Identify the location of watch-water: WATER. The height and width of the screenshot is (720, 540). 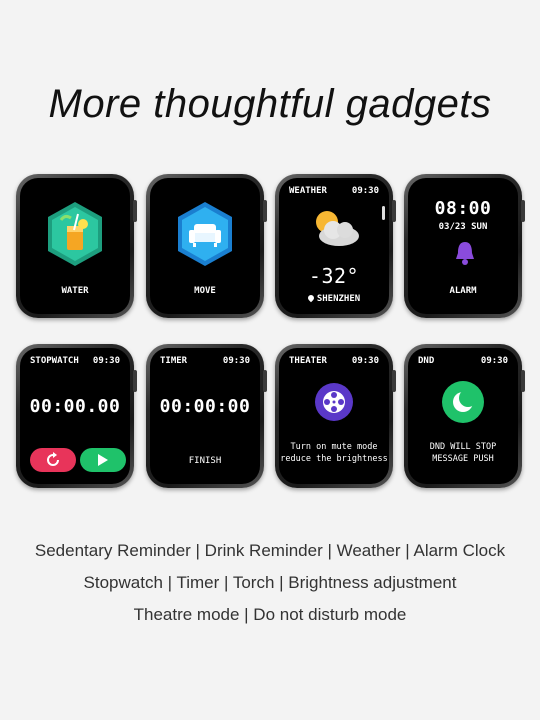
(76, 246).